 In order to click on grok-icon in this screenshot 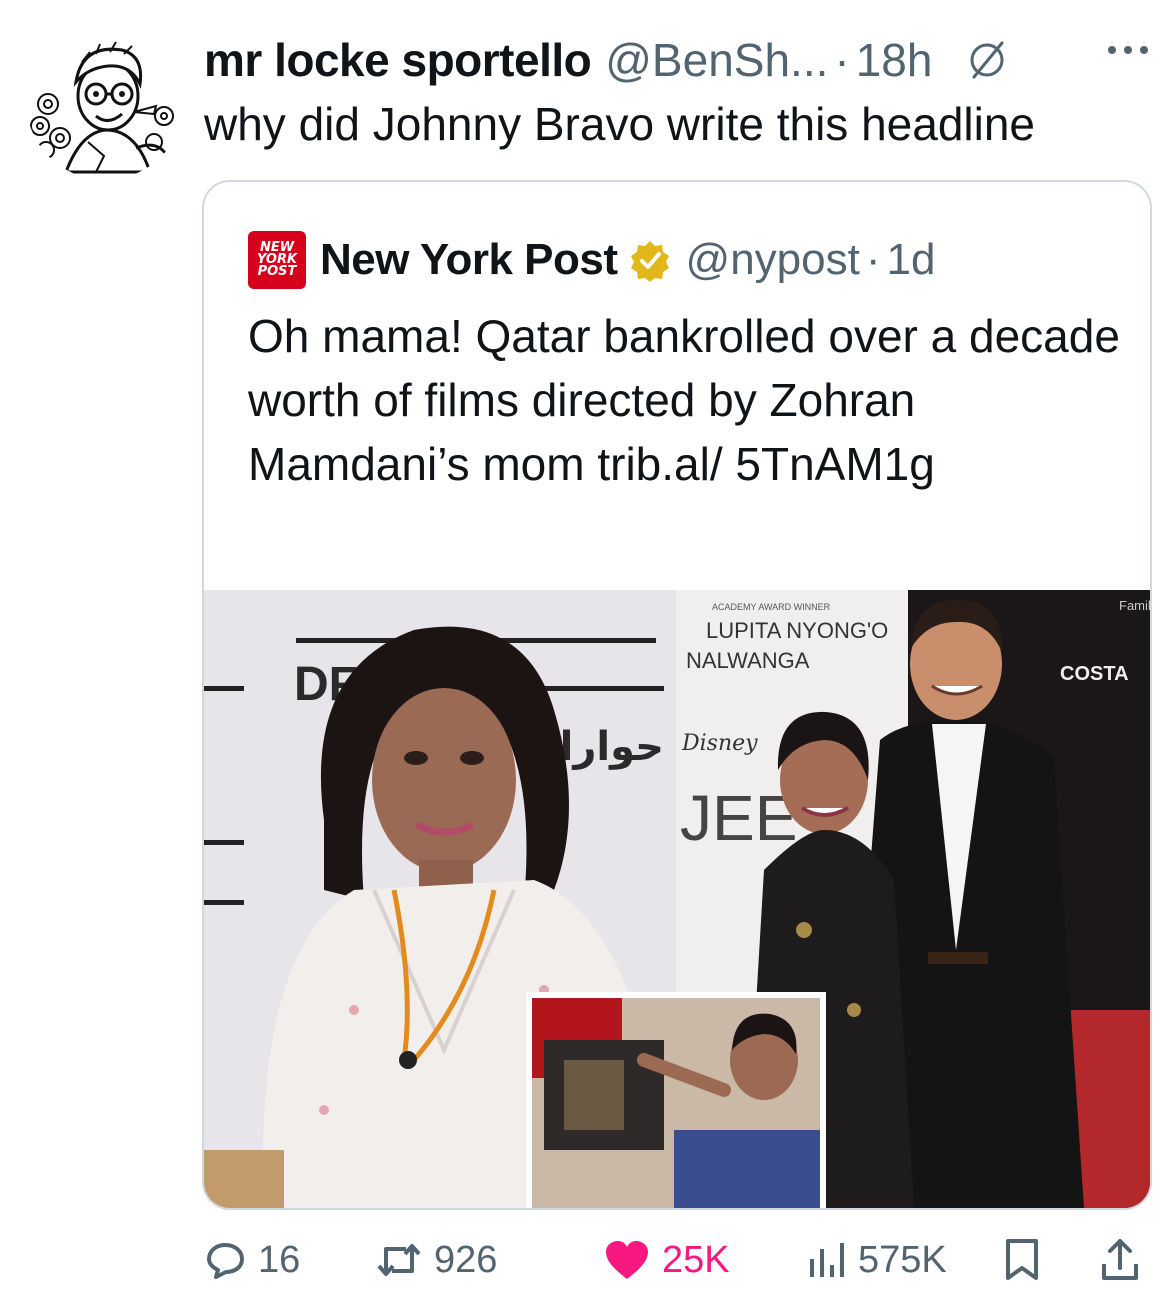, I will do `click(987, 60)`.